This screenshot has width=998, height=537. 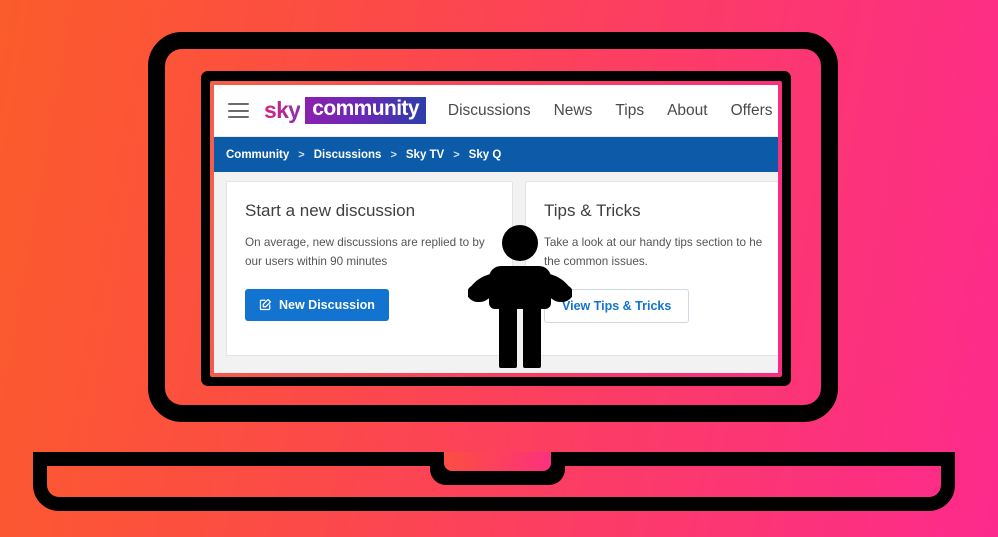 I want to click on new-discussion-button-label: New Discussion, so click(x=327, y=304).